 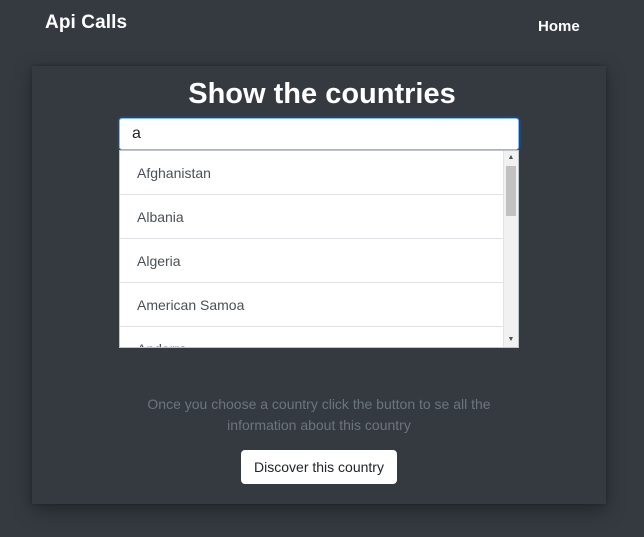 What do you see at coordinates (312, 337) in the screenshot?
I see `autocomplete-option: Andorra` at bounding box center [312, 337].